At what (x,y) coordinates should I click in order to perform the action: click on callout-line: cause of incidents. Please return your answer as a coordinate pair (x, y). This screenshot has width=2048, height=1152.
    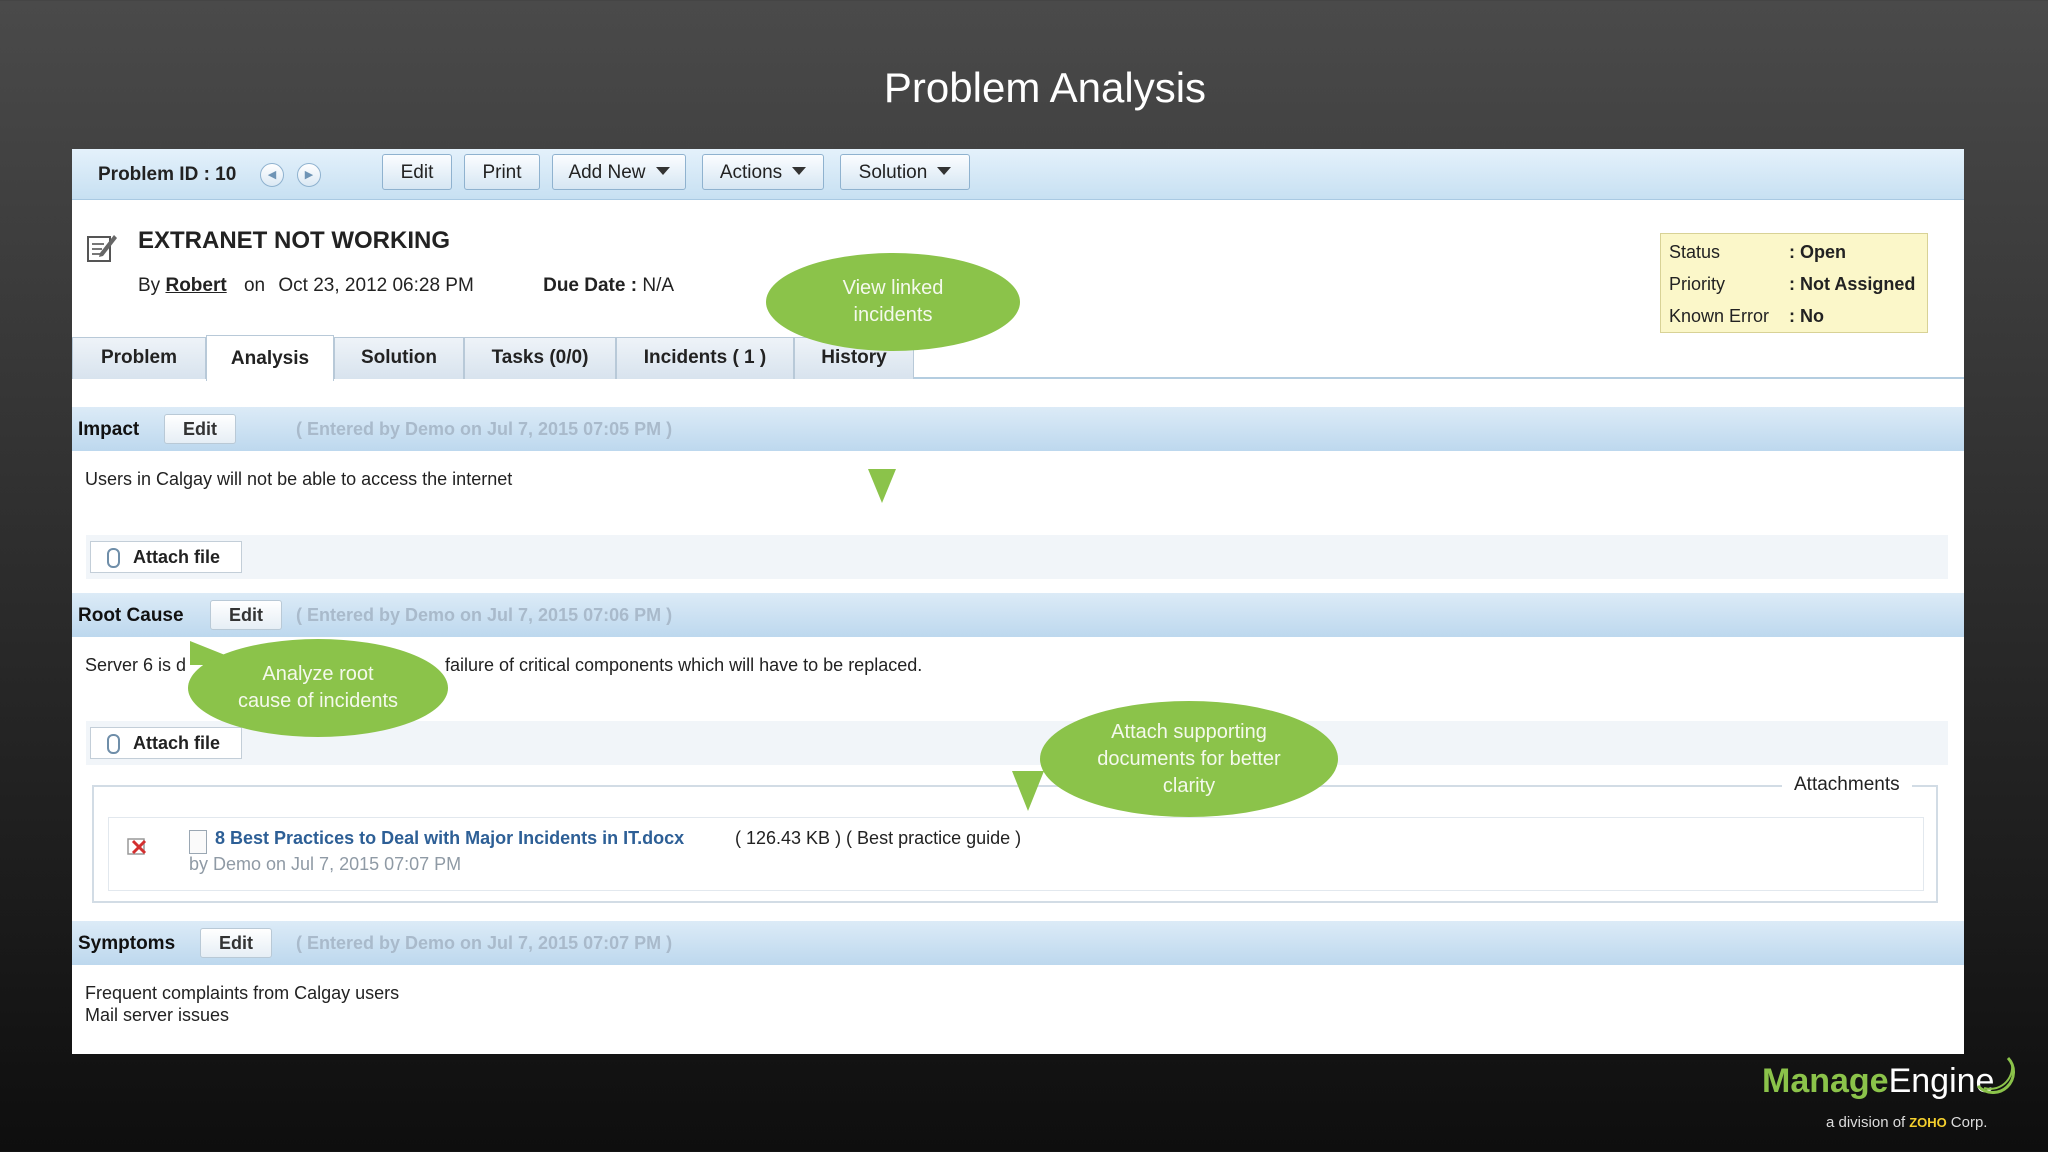
    Looking at the image, I should click on (318, 701).